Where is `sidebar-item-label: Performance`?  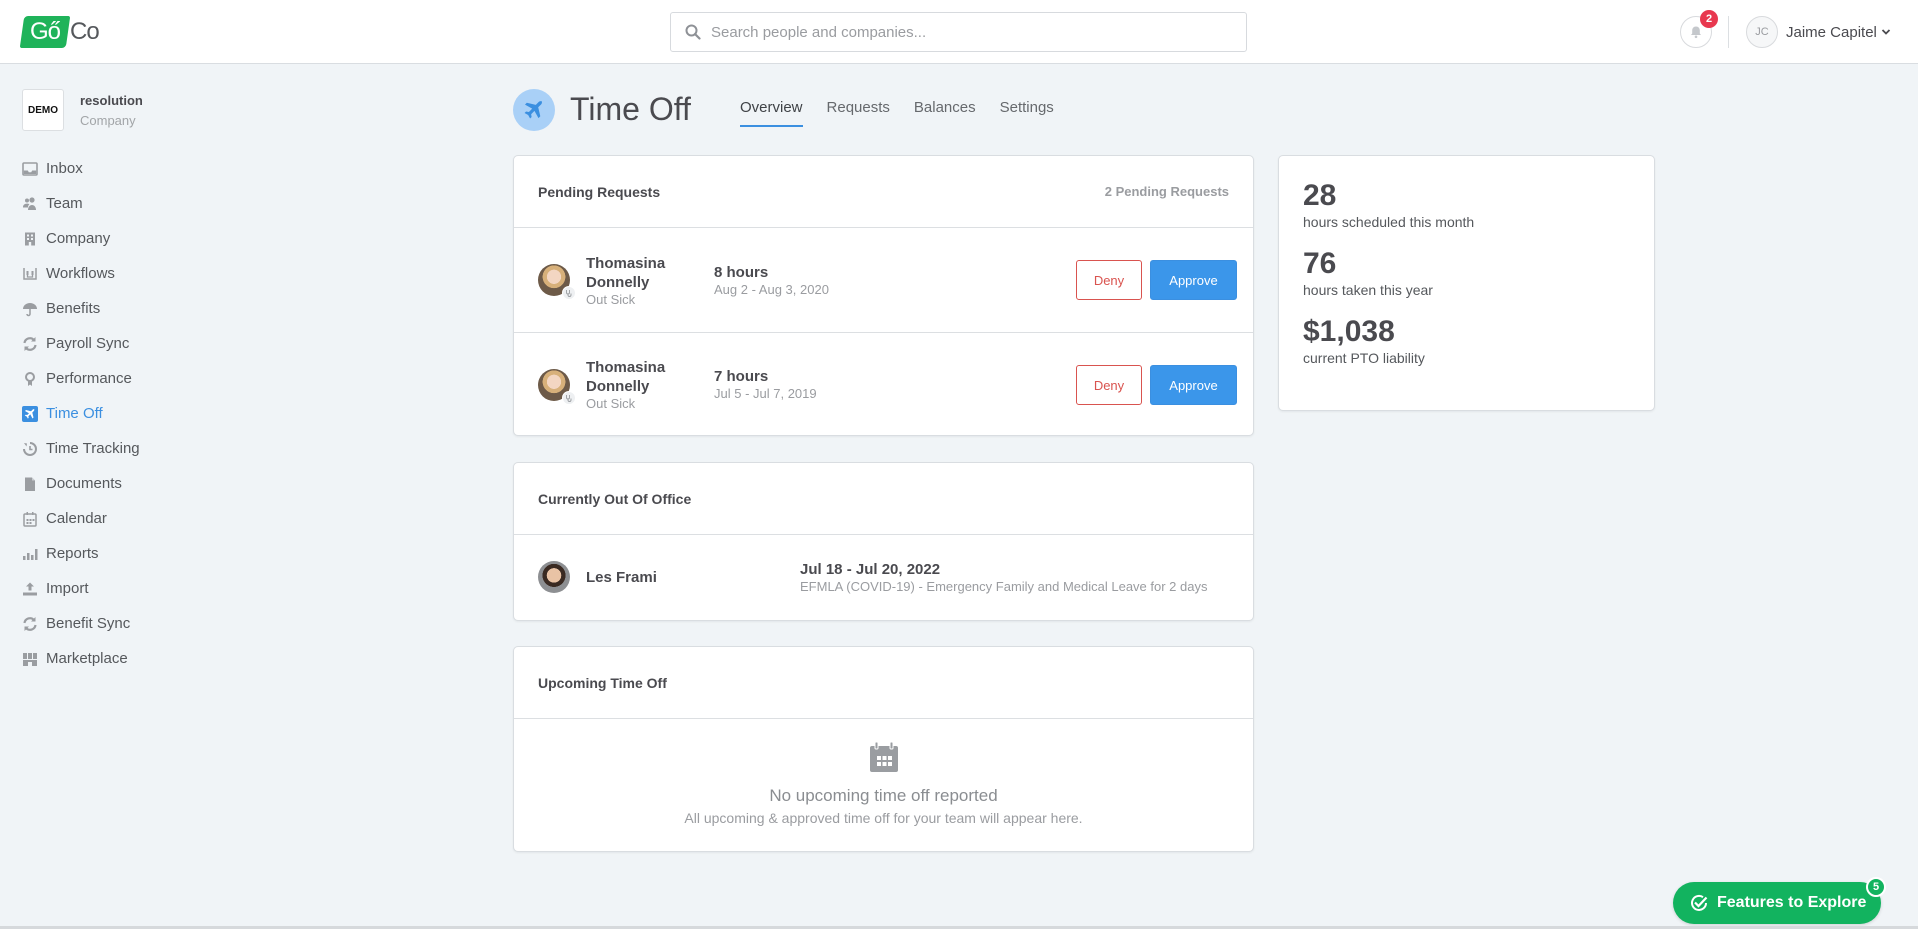 sidebar-item-label: Performance is located at coordinates (89, 378).